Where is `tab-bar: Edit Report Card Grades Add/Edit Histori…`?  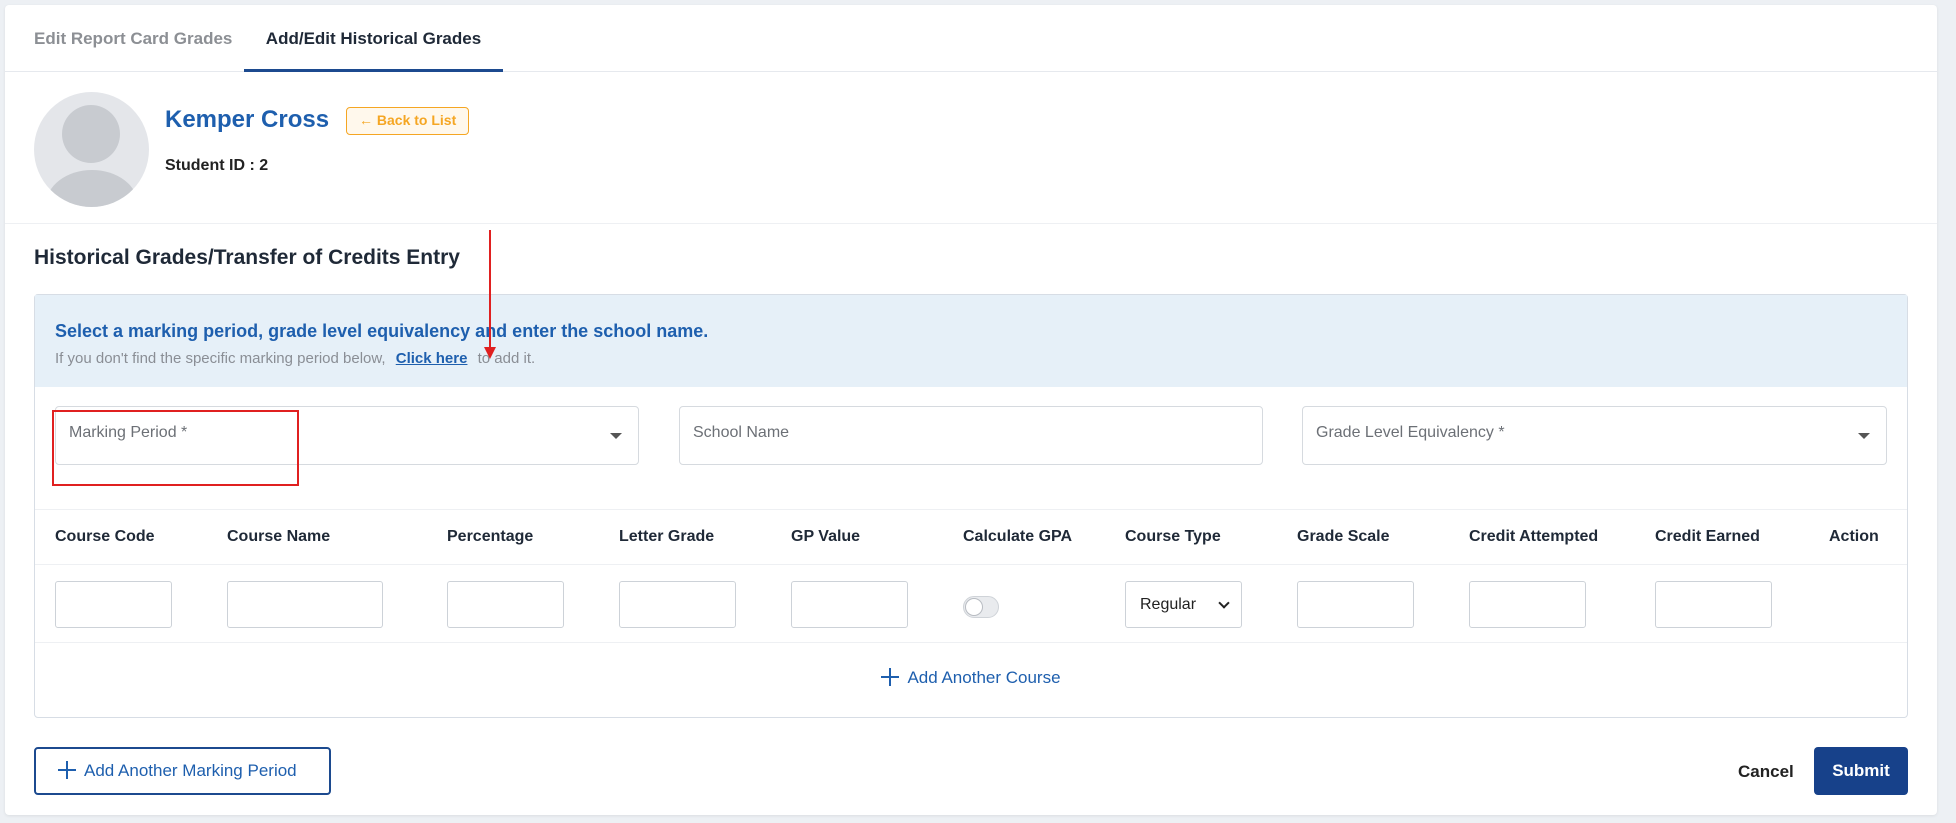
tab-bar: Edit Report Card Grades Add/Edit Histori… is located at coordinates (971, 38).